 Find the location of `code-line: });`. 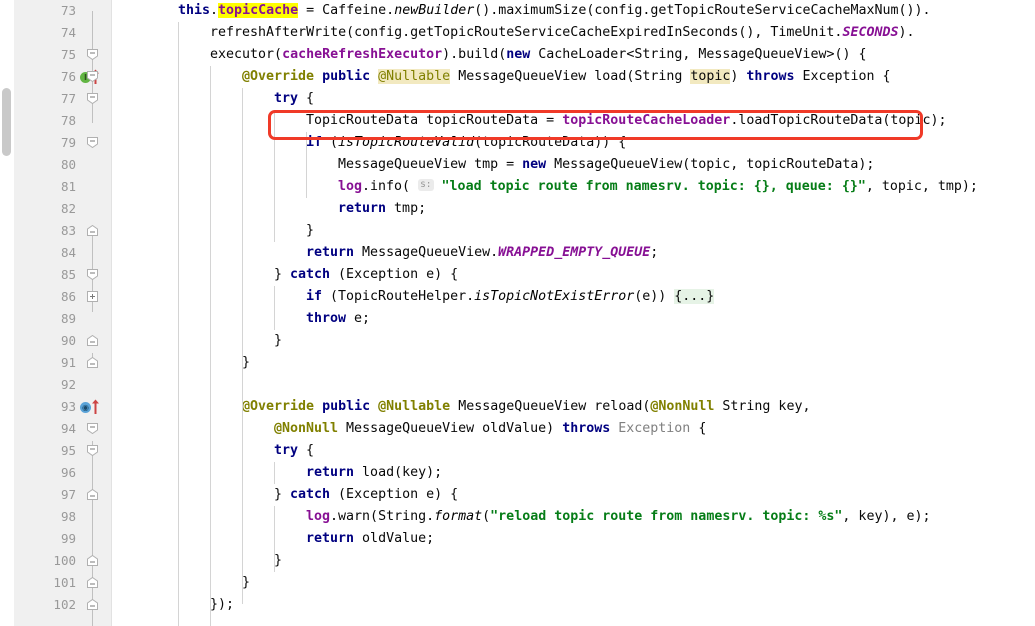

code-line: }); is located at coordinates (222, 605).